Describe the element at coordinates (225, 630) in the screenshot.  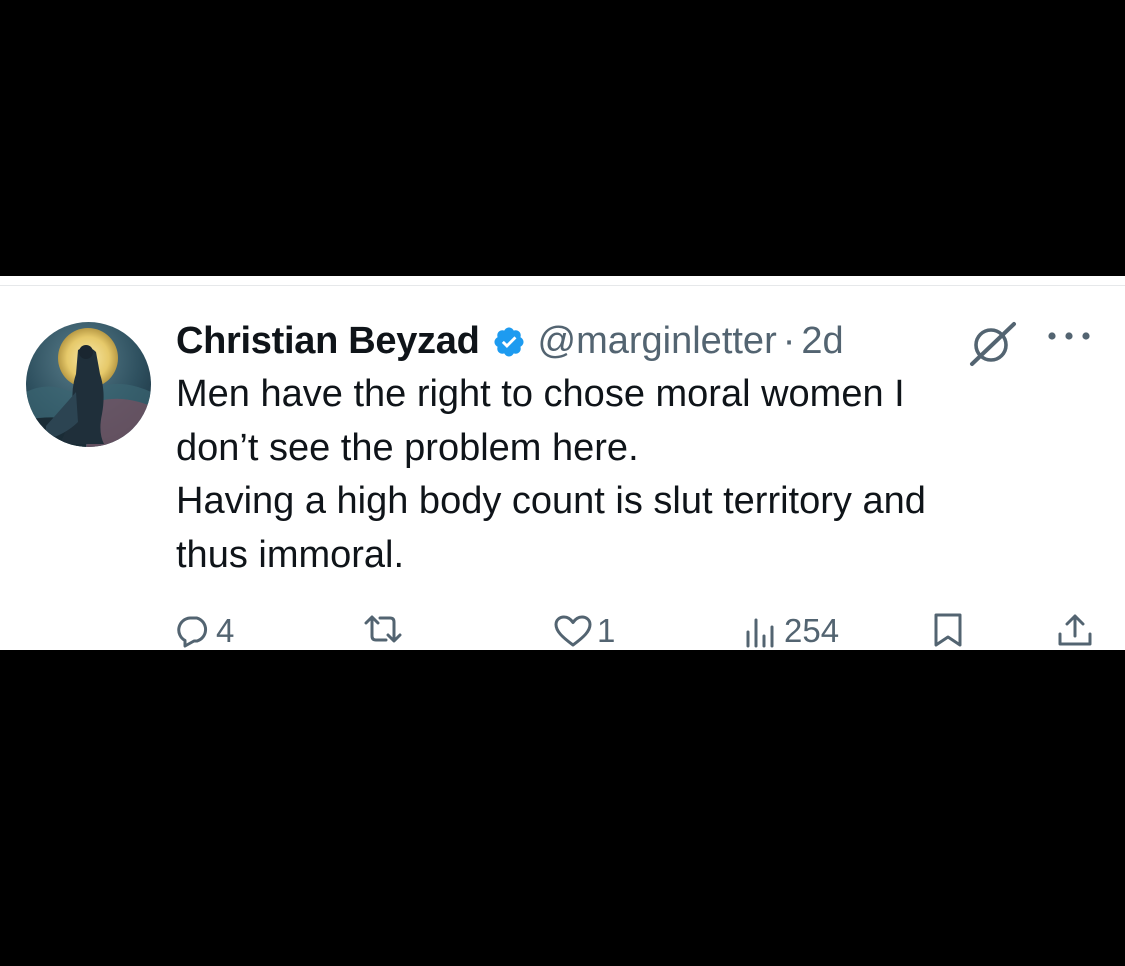
I see `reply-count: 4` at that location.